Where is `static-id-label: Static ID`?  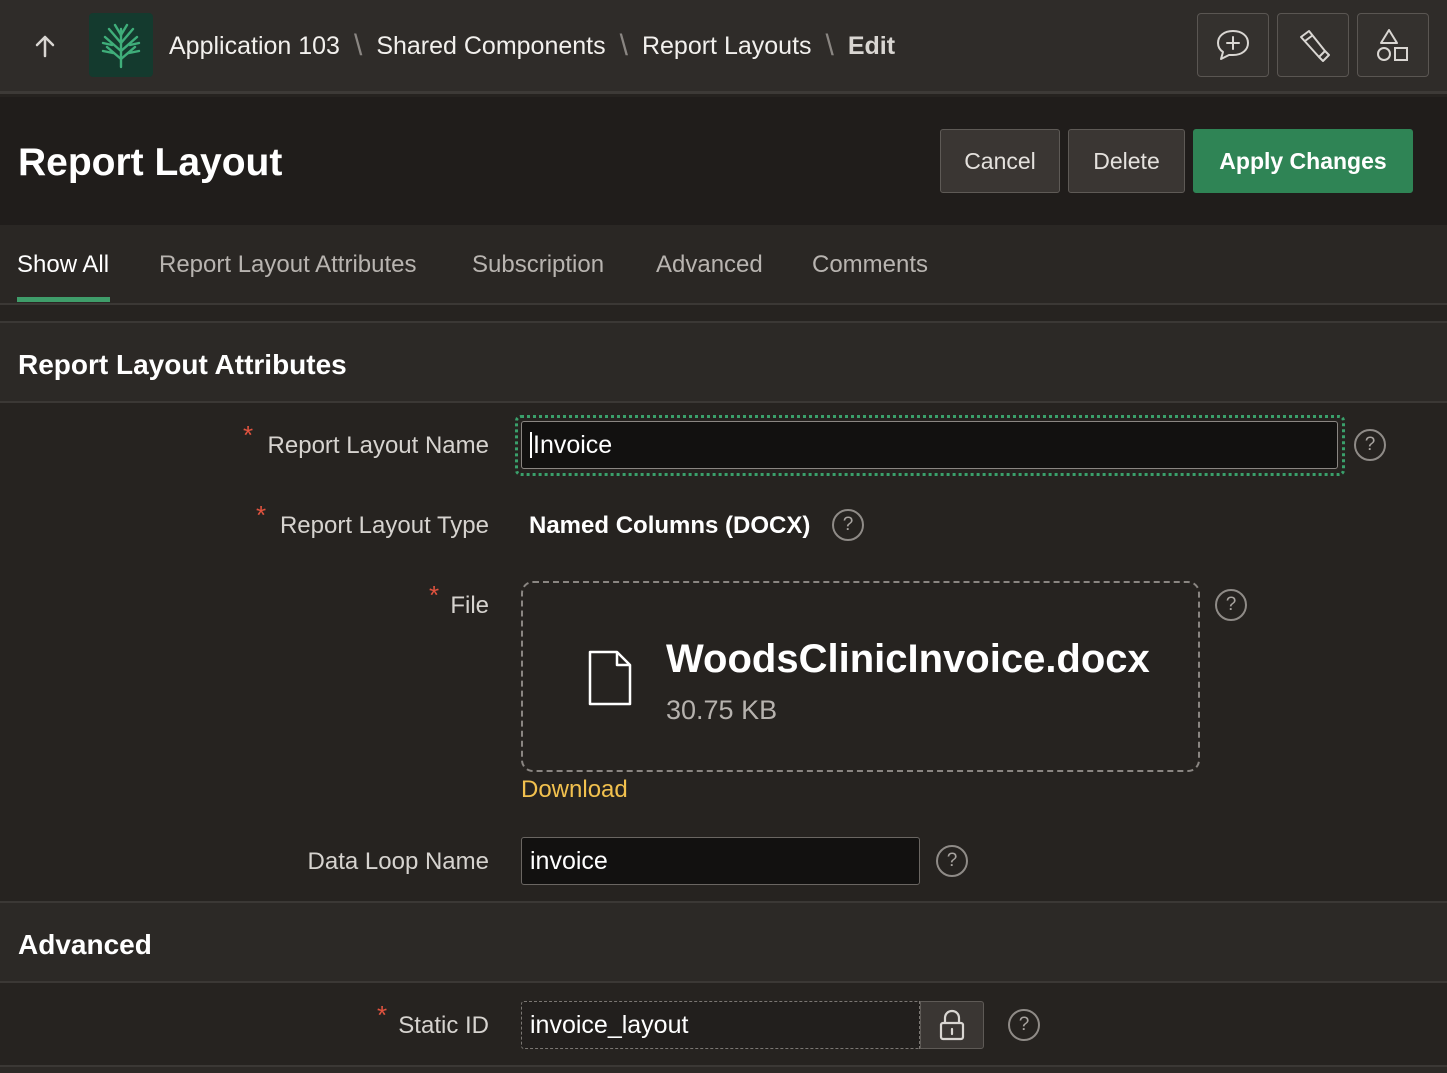
static-id-label: Static ID is located at coordinates (443, 1025).